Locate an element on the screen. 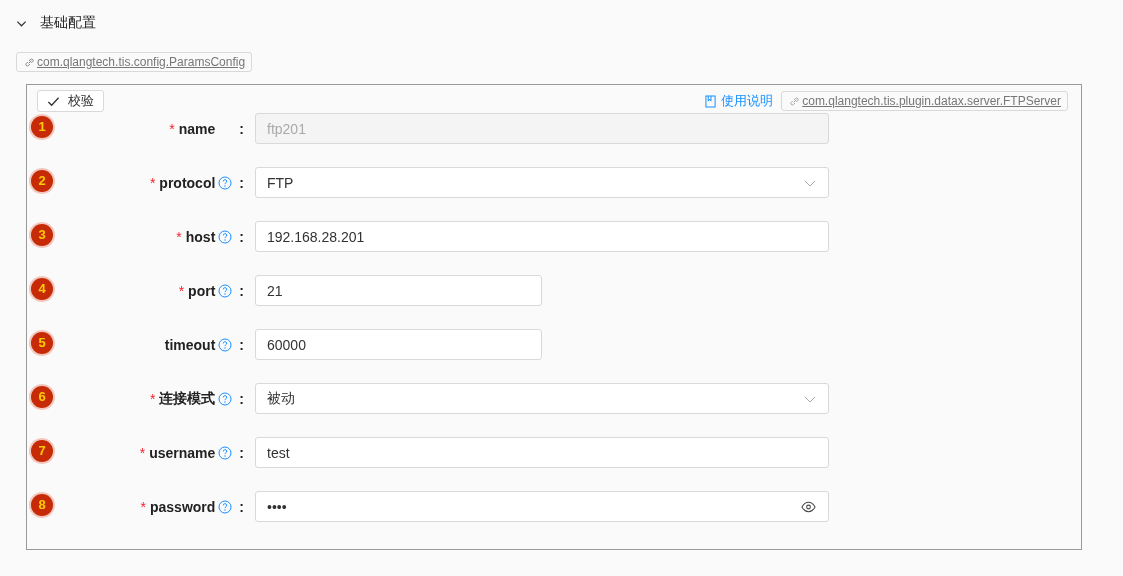  class-link: com.qlangtech.tis.config.ParamsConfig is located at coordinates (134, 62).